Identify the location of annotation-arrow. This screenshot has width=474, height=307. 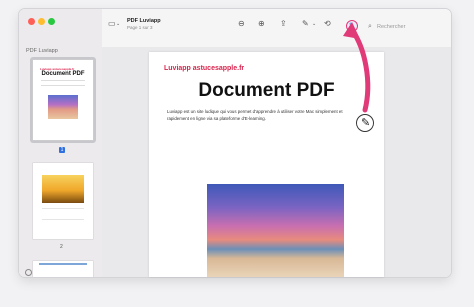
(357, 67).